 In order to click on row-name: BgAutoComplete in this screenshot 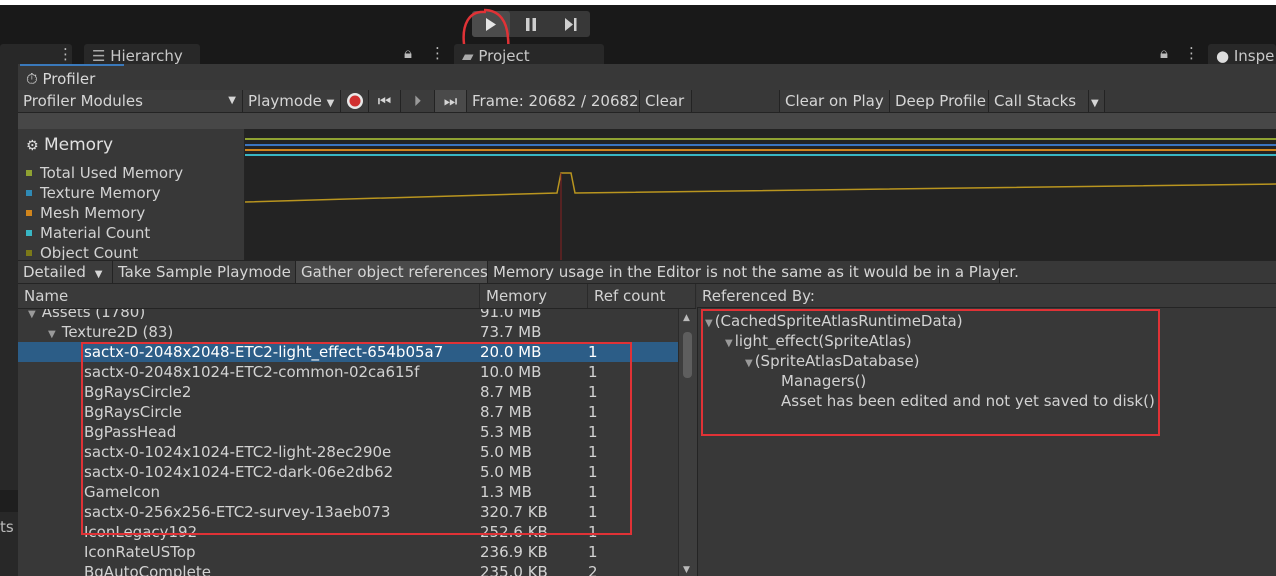, I will do `click(147, 569)`.